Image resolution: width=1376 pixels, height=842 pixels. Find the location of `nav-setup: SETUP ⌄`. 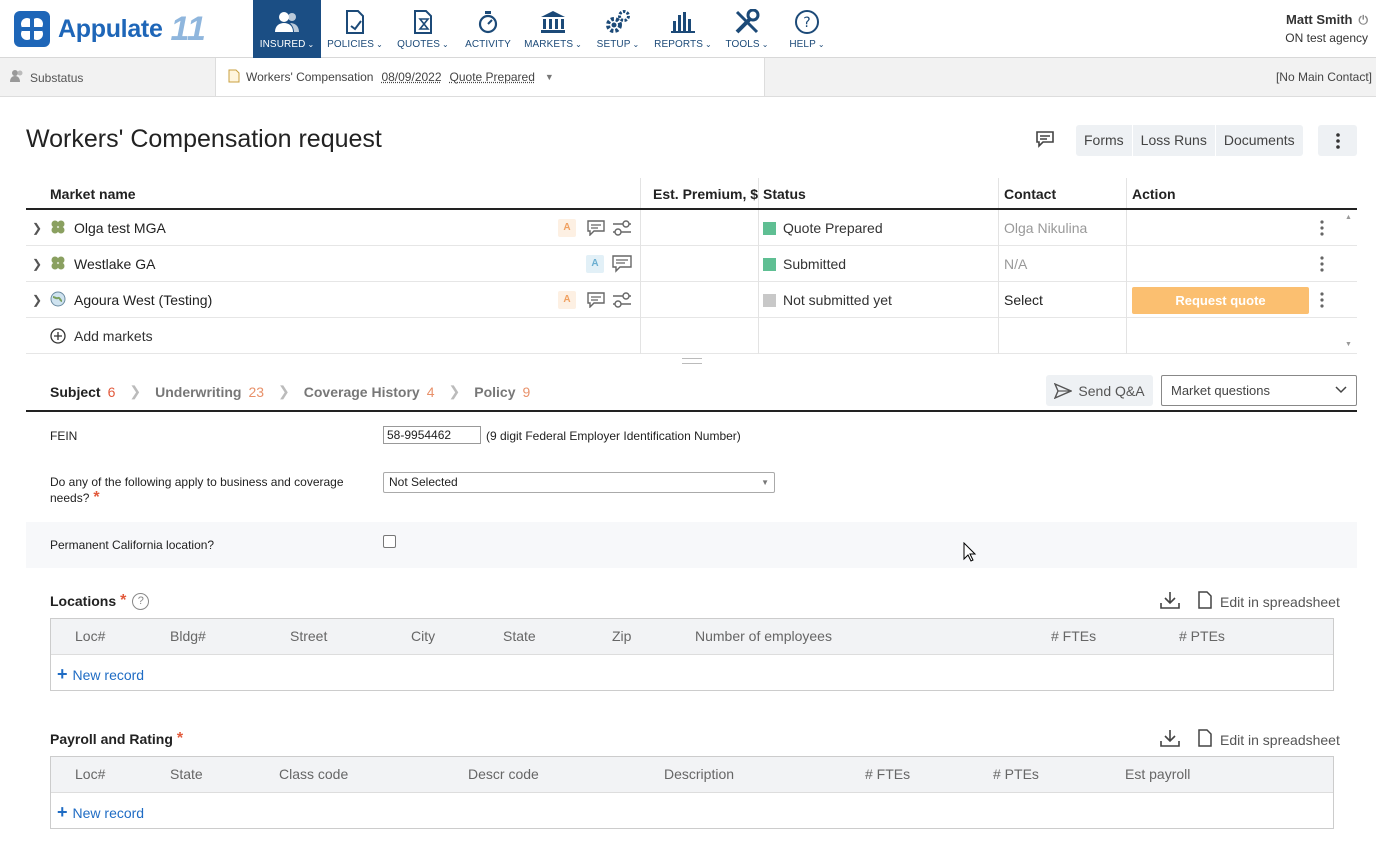

nav-setup: SETUP ⌄ is located at coordinates (618, 29).